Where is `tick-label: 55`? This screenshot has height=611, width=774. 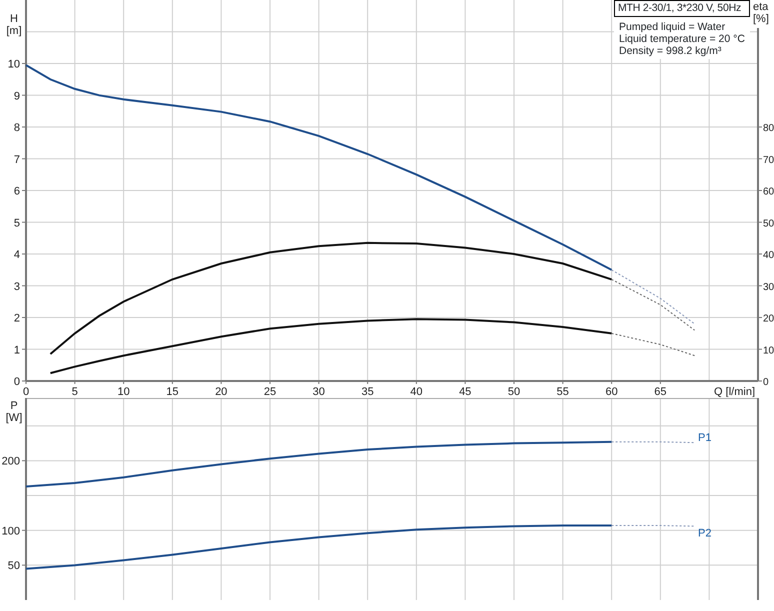 tick-label: 55 is located at coordinates (562, 391).